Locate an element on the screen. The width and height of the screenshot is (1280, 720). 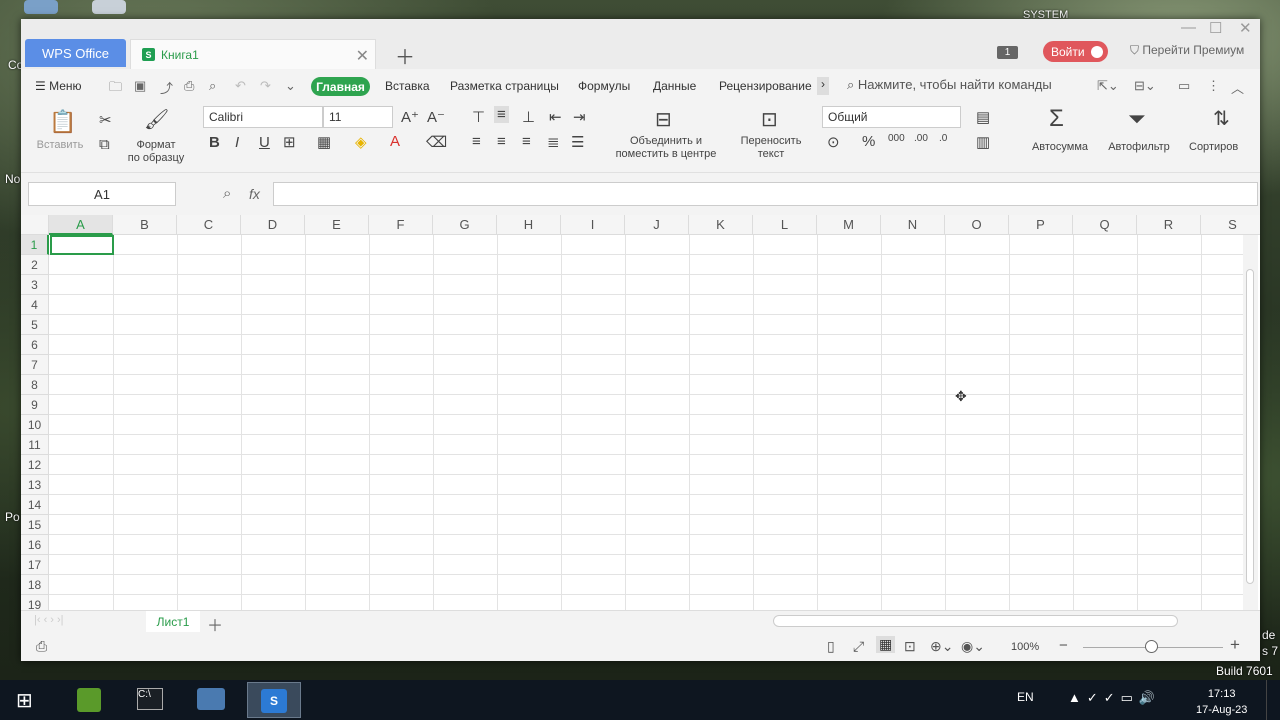
terminal-icon: C:\ is located at coordinates (150, 700).